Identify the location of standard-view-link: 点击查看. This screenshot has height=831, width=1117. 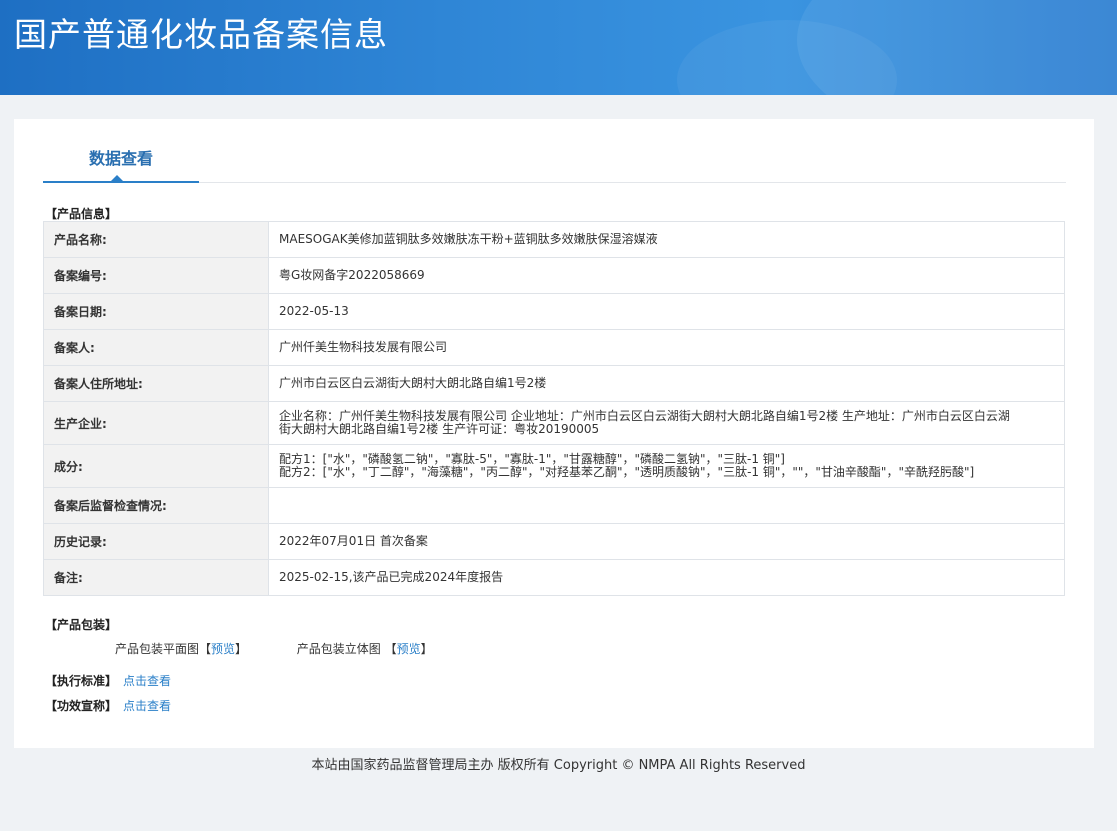
(147, 681).